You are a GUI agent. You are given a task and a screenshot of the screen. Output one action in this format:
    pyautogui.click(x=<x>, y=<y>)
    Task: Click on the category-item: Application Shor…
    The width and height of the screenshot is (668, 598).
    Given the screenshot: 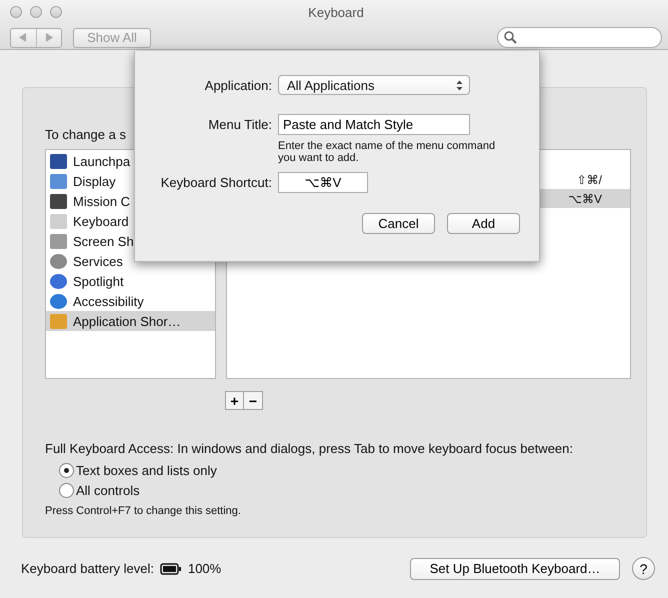 What is the action you would take?
    pyautogui.click(x=130, y=321)
    